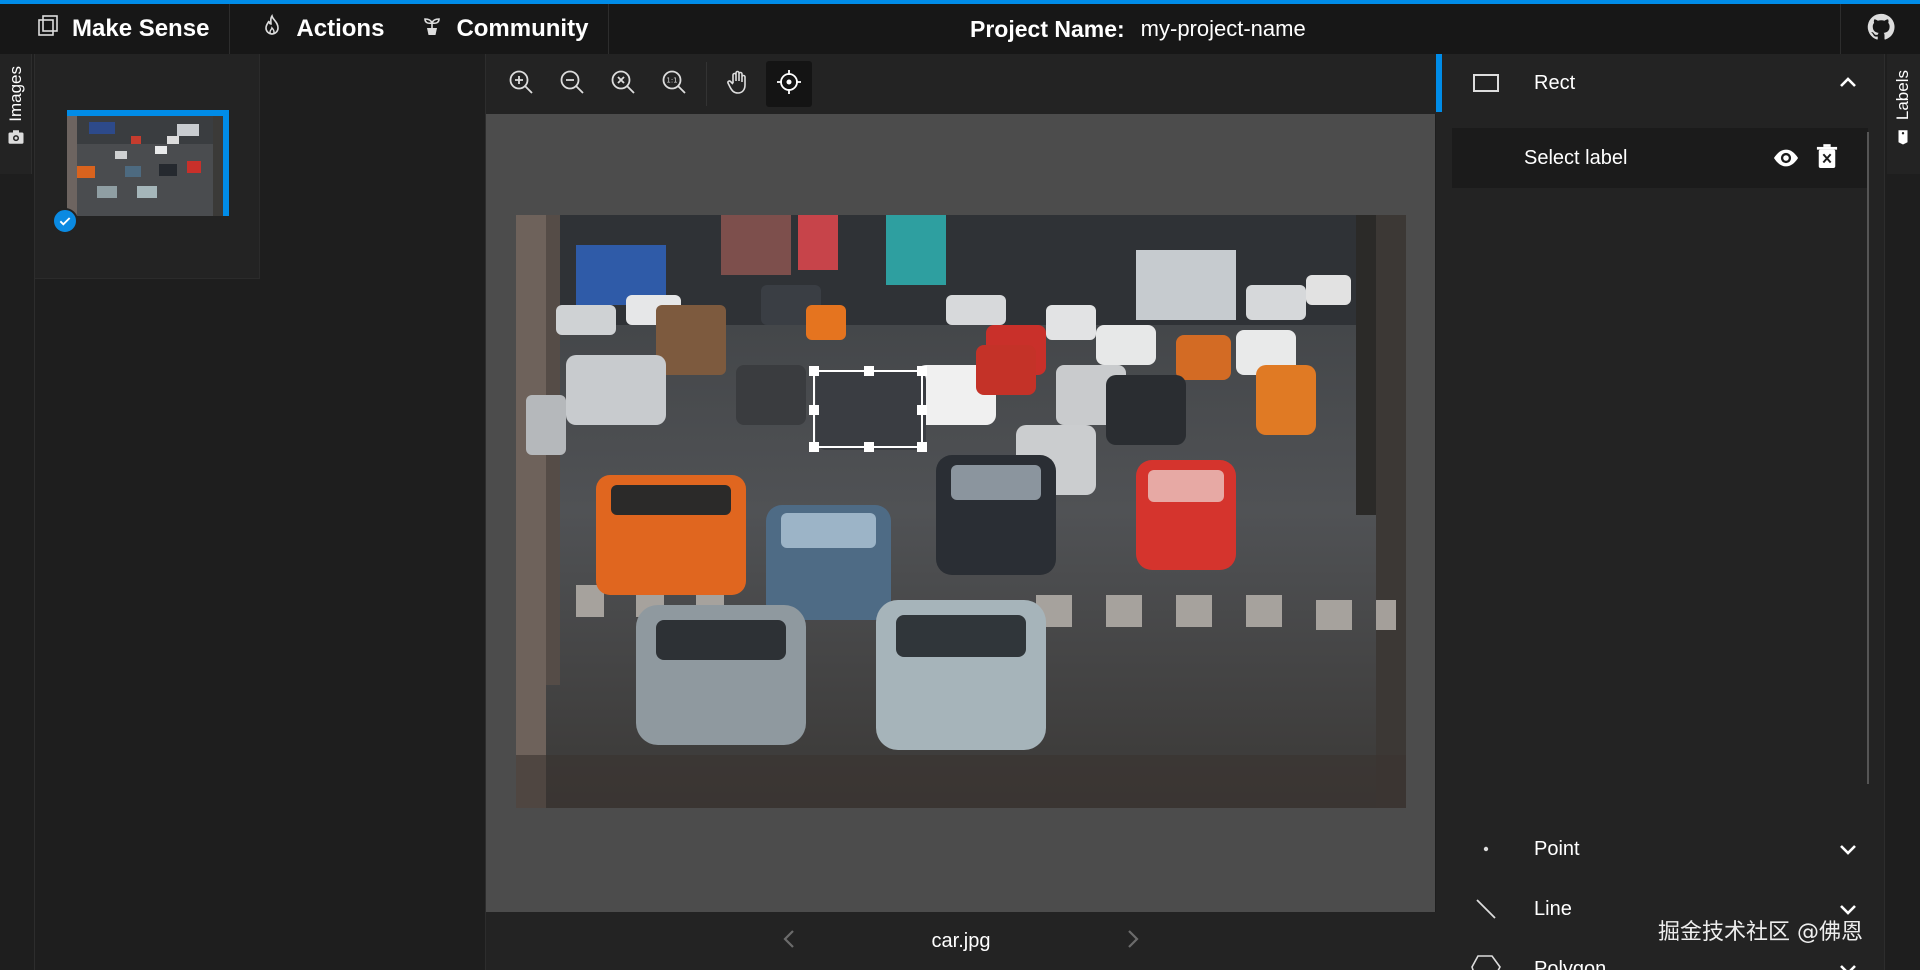 Image resolution: width=1920 pixels, height=970 pixels. What do you see at coordinates (1868, 458) in the screenshot?
I see `scrollbar` at bounding box center [1868, 458].